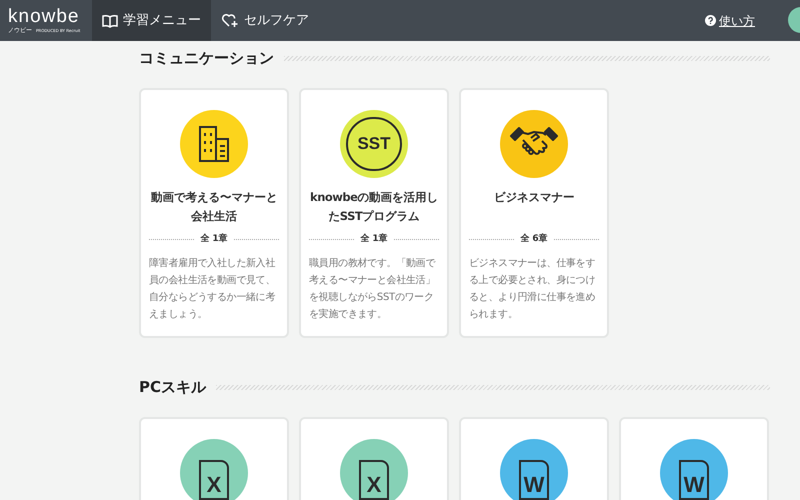 This screenshot has height=500, width=800. What do you see at coordinates (50, 16) in the screenshot?
I see `logo-text: knowbe` at bounding box center [50, 16].